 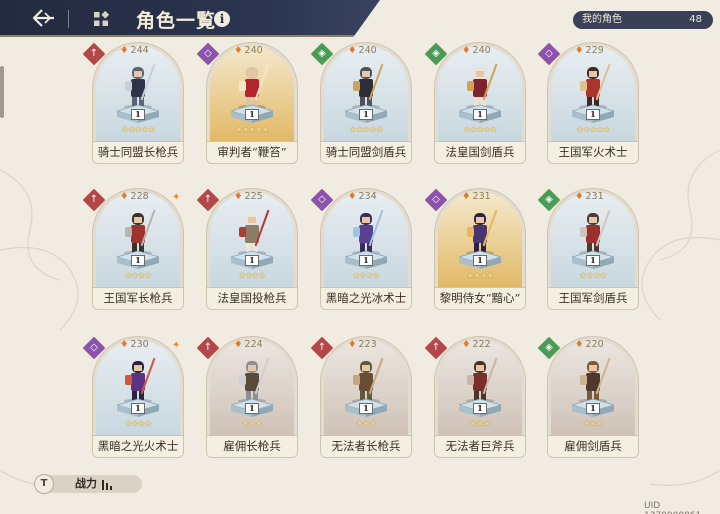 I want to click on header-divider, so click(x=68, y=19).